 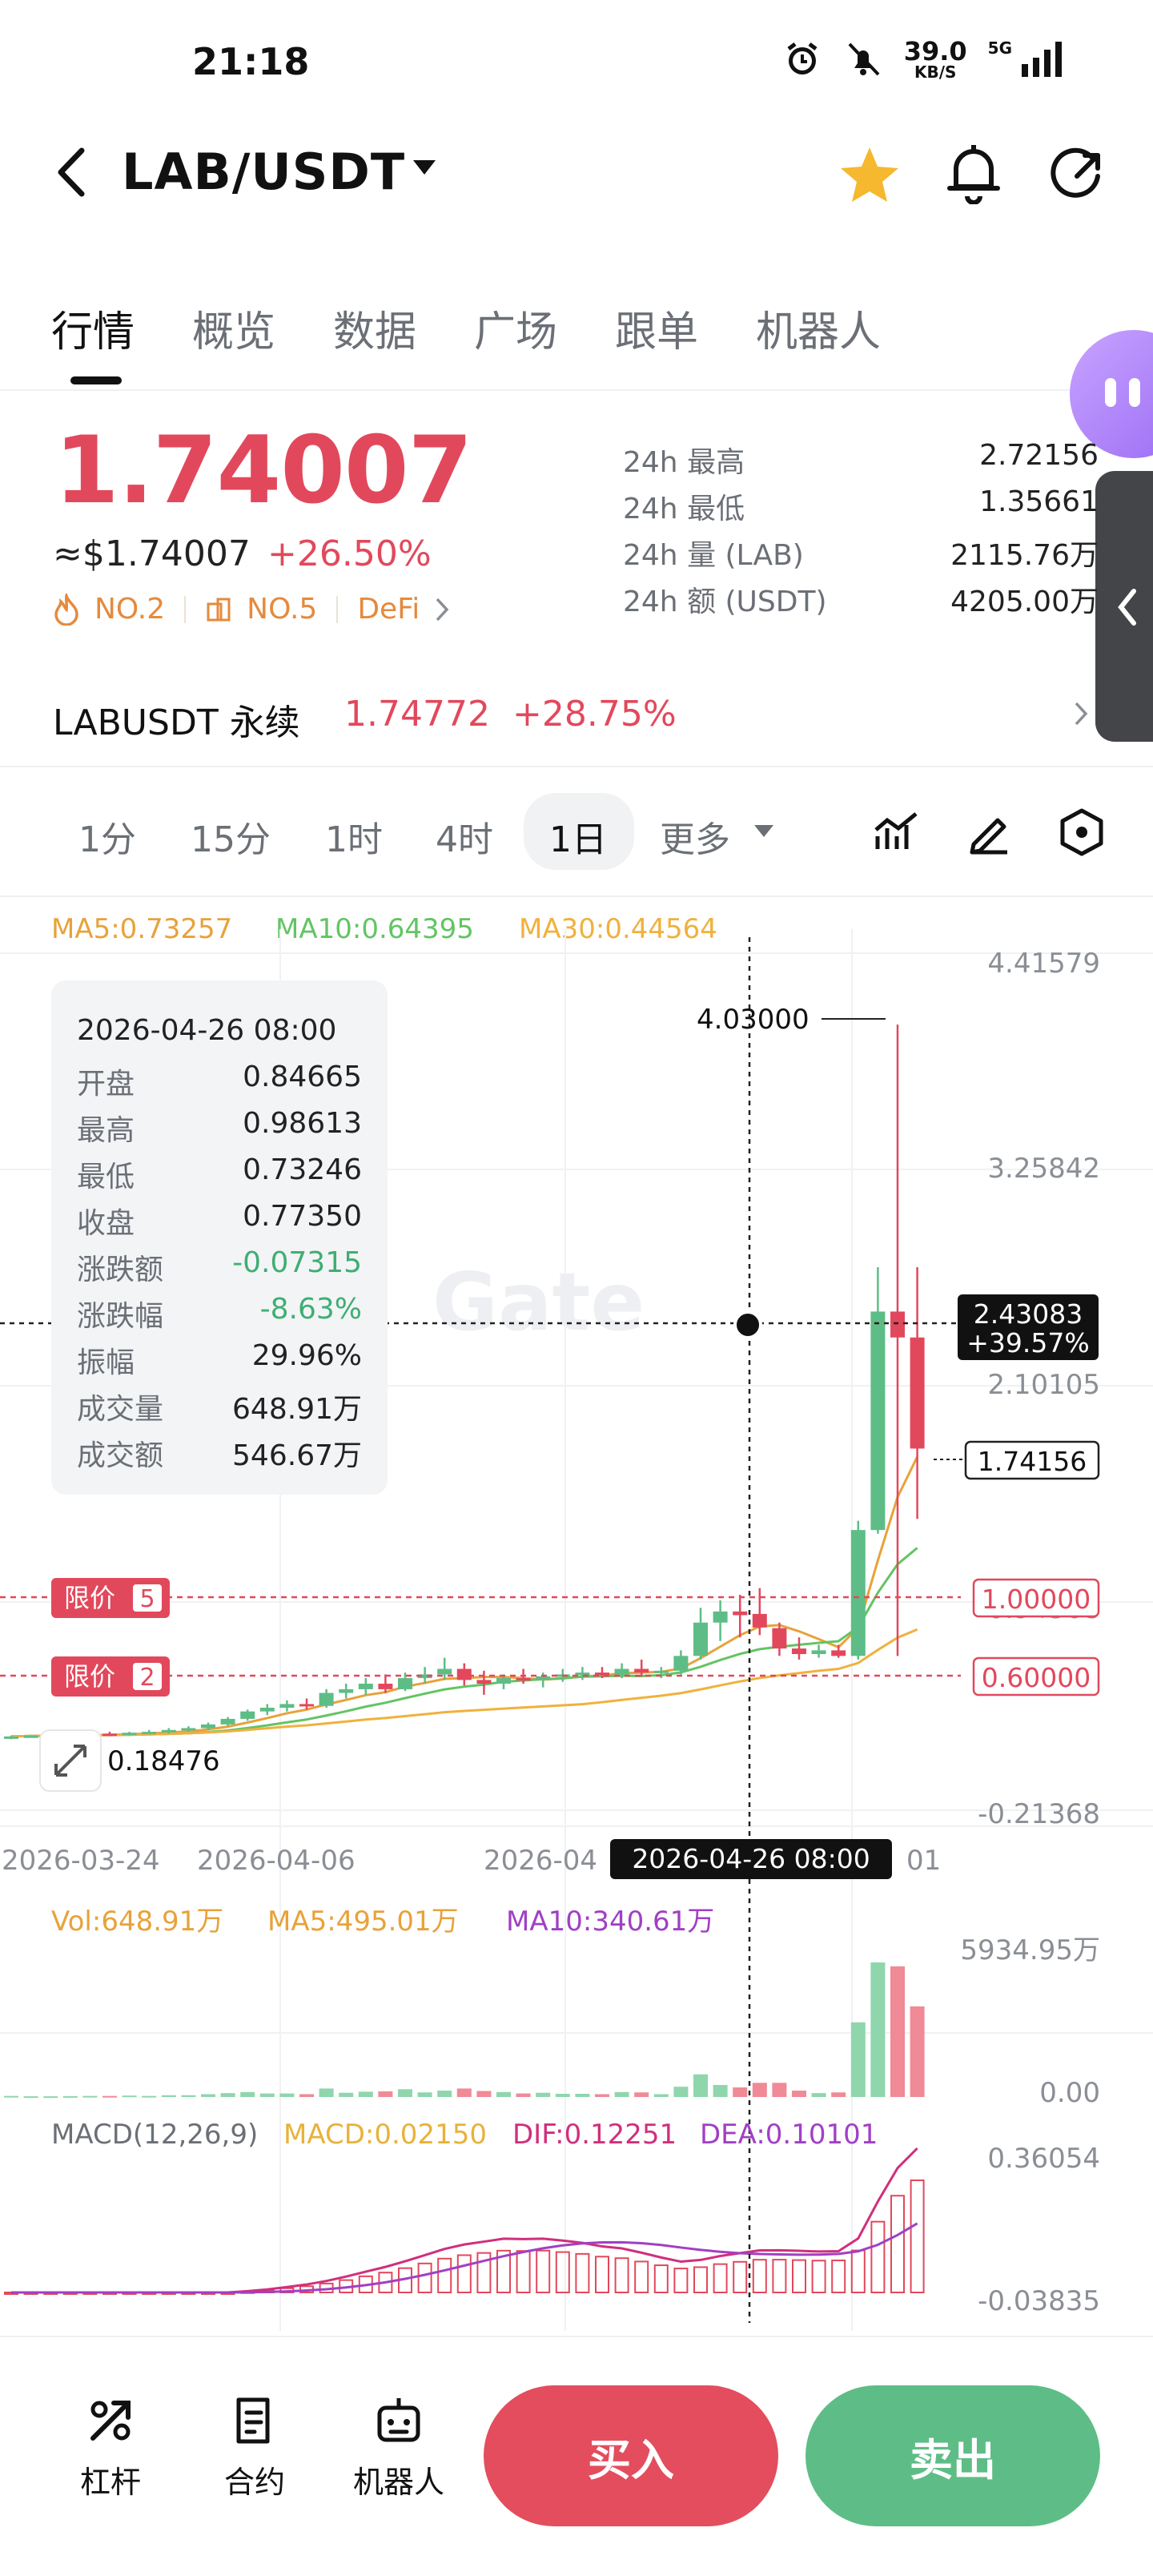 I want to click on dea-legend: DEA:0.10101, so click(x=789, y=2135).